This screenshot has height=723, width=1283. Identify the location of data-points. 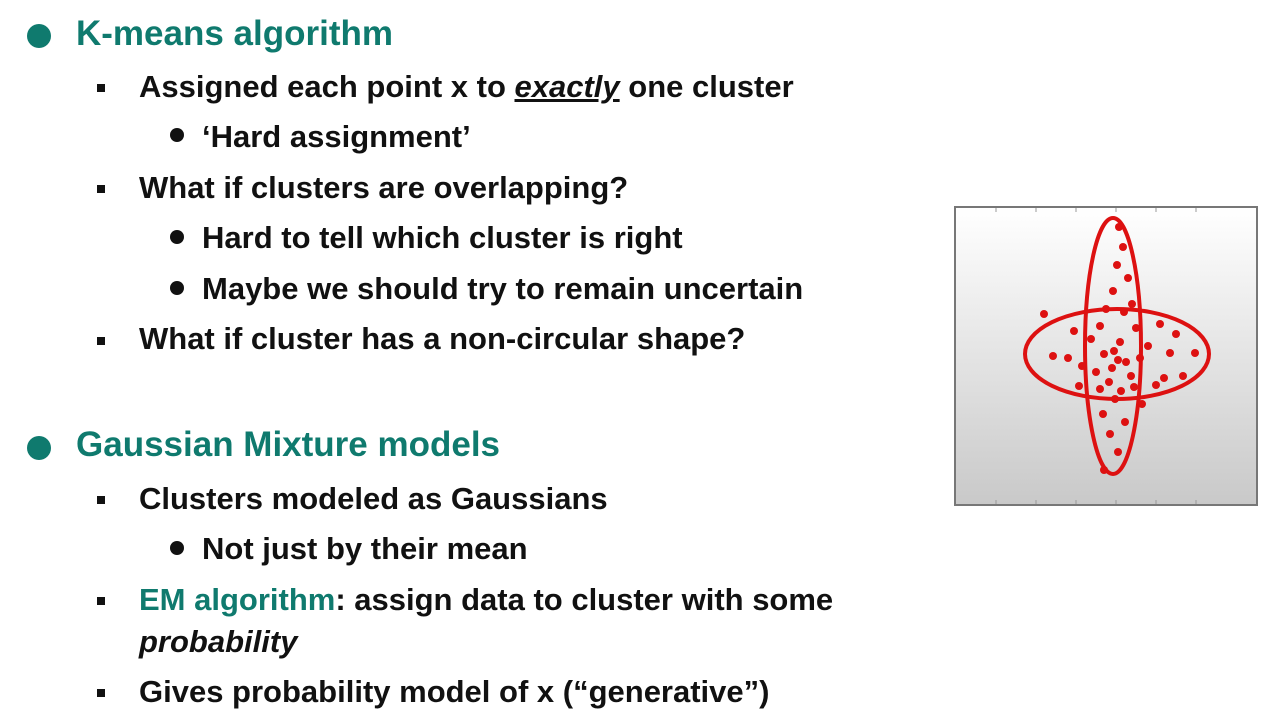
(1119, 348).